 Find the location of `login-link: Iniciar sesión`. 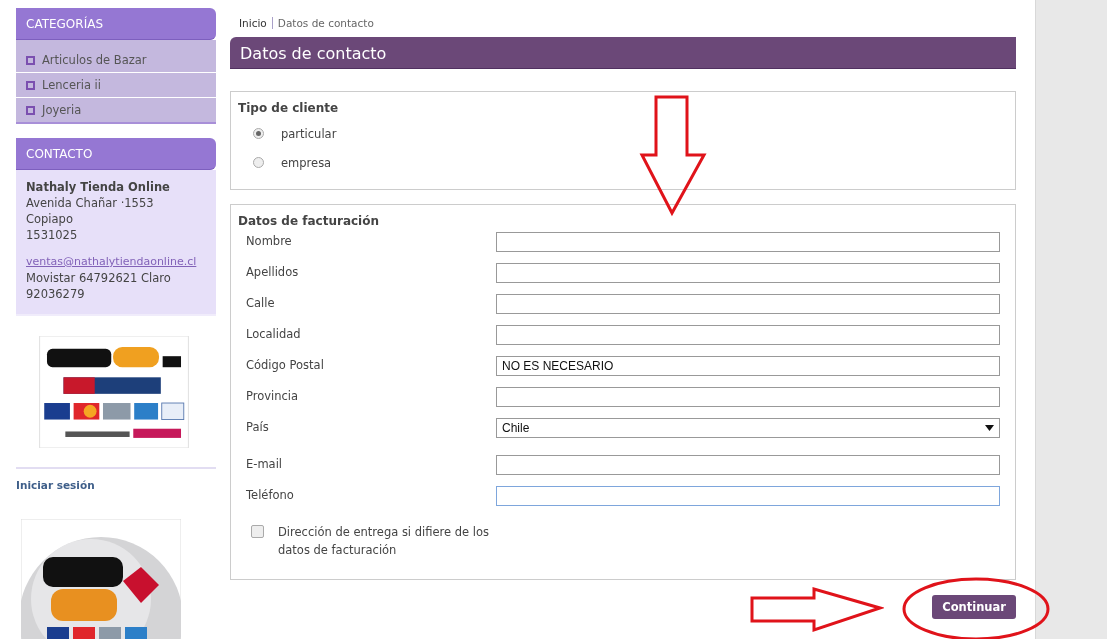

login-link: Iniciar sesión is located at coordinates (55, 485).